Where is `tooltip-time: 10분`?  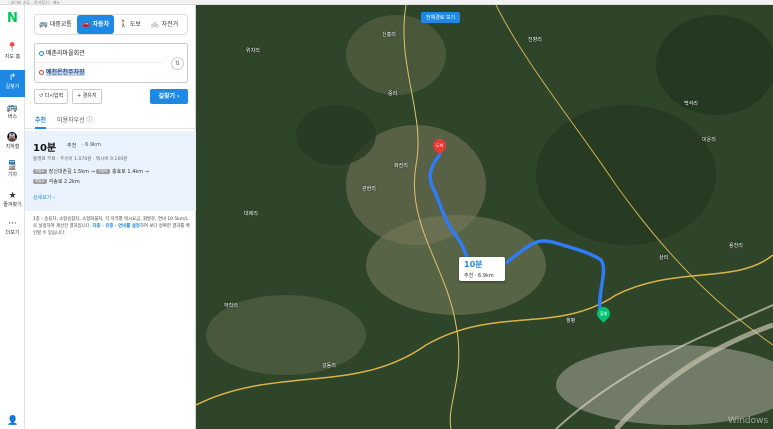
tooltip-time: 10분 is located at coordinates (473, 264).